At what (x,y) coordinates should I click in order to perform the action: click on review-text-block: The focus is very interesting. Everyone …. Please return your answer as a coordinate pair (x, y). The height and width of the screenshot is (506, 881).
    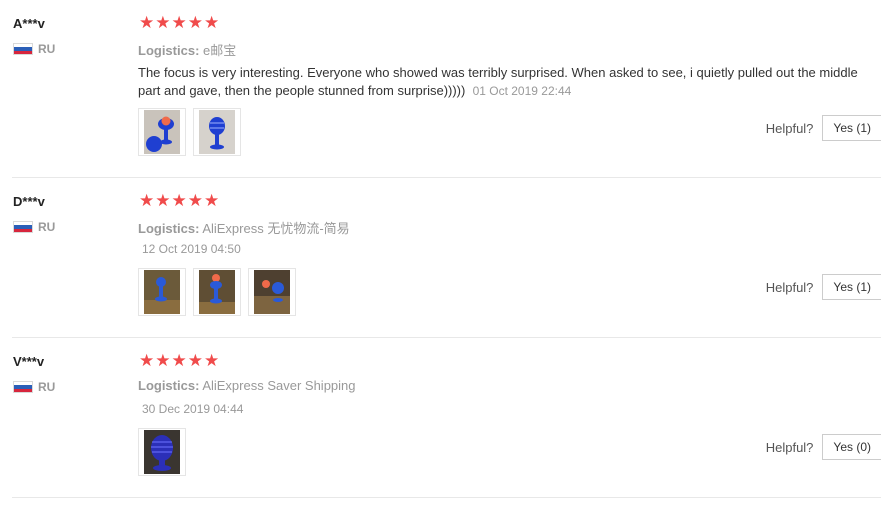
    Looking at the image, I should click on (505, 82).